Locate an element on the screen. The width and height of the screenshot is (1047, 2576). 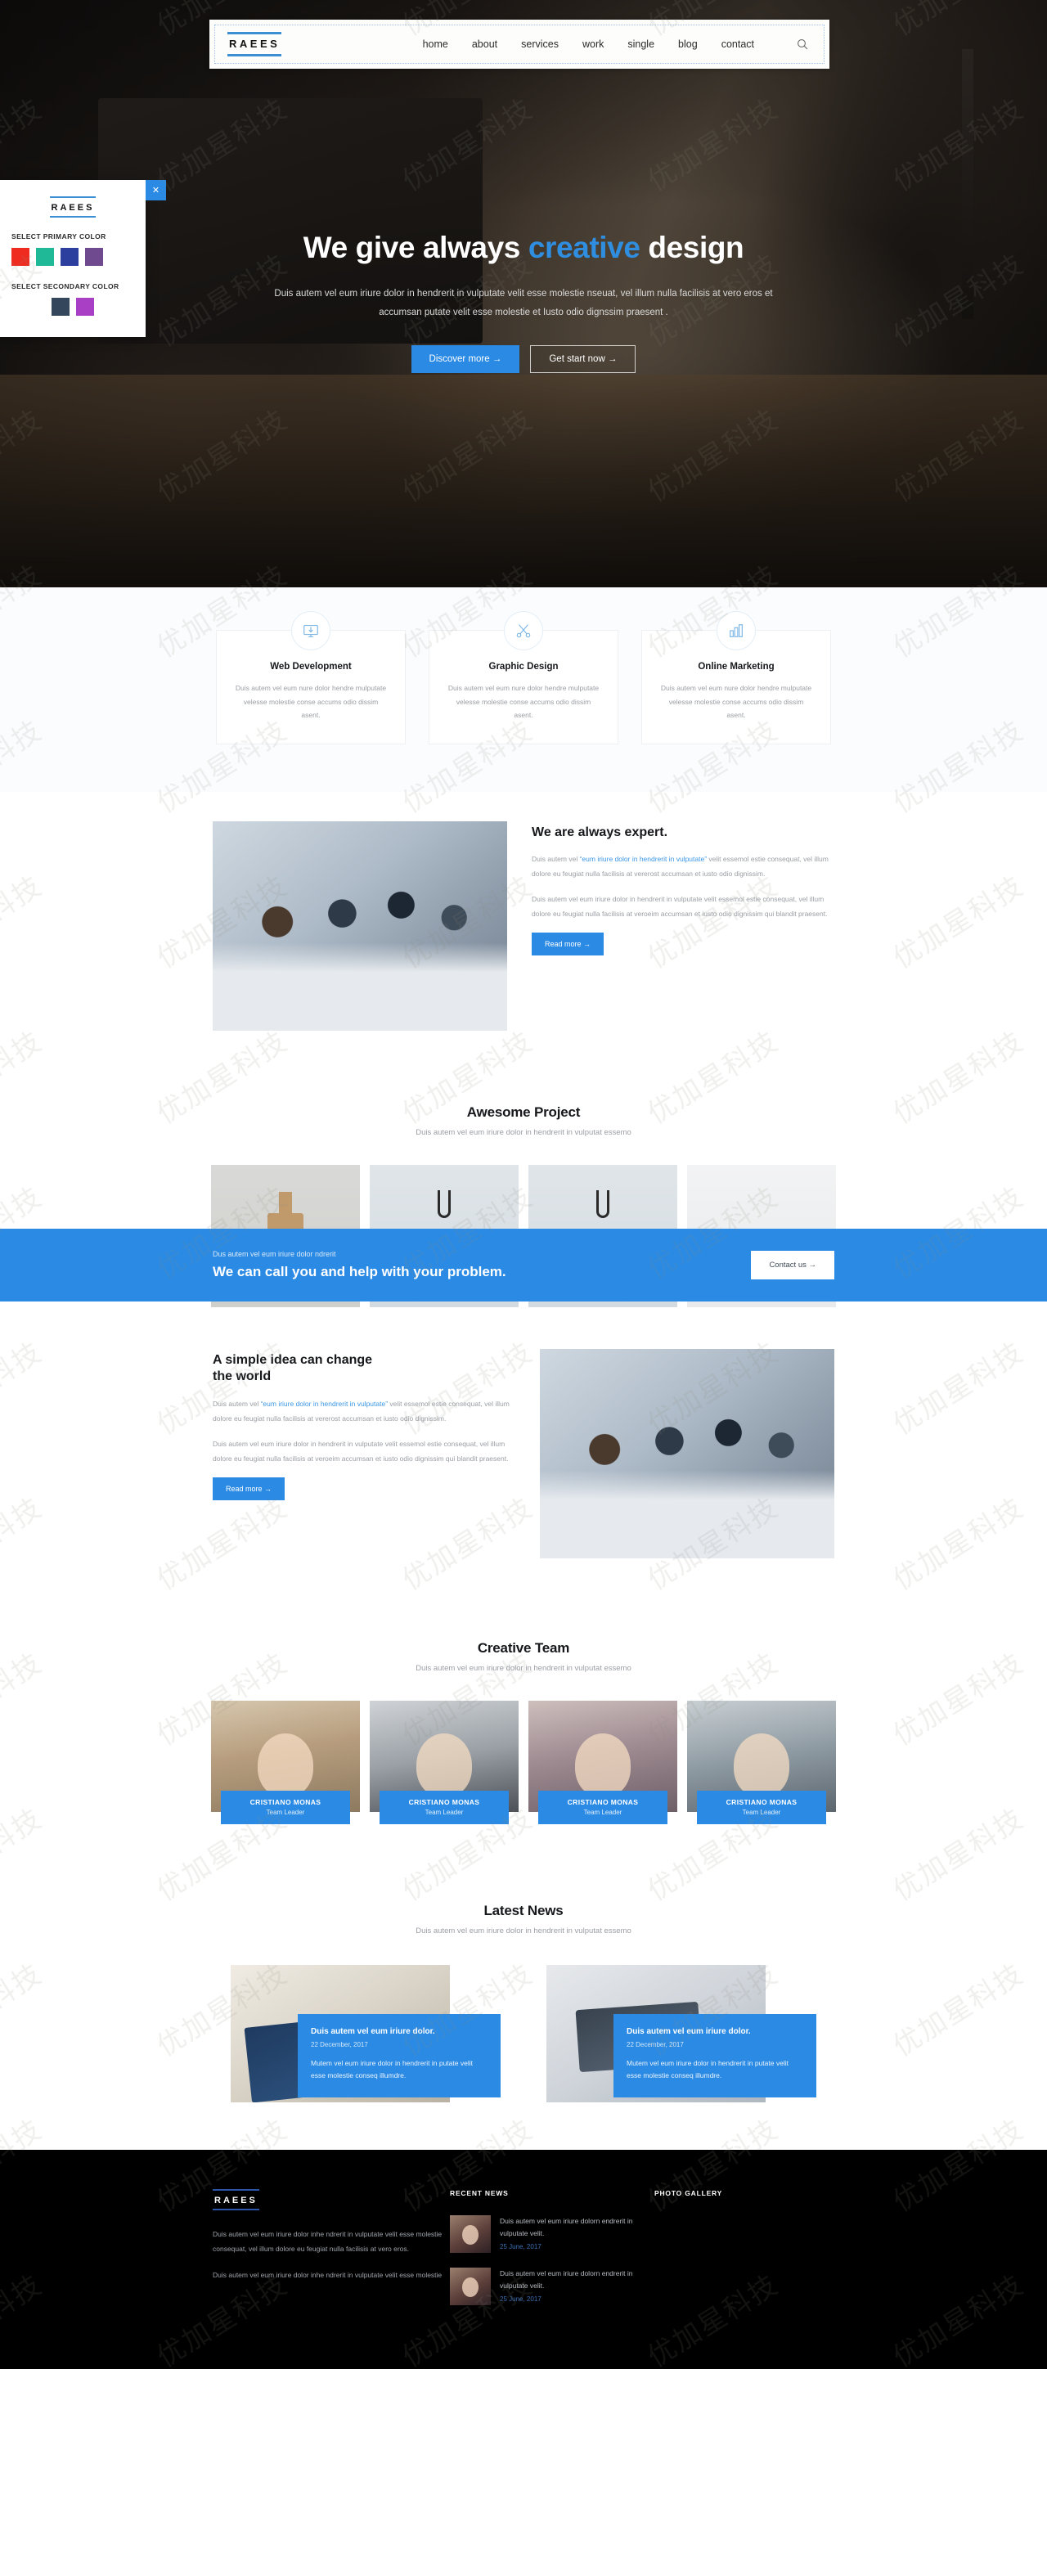
nav-item-services: services is located at coordinates (540, 44).